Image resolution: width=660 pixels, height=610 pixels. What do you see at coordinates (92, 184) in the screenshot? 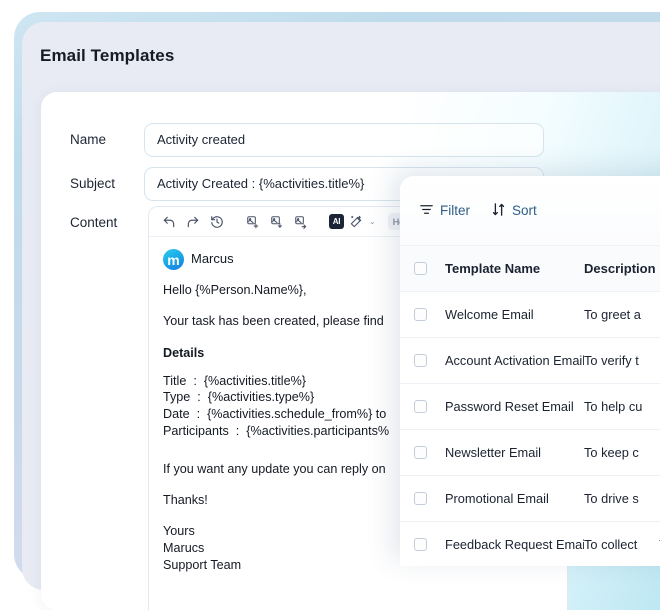
I see `subject-label: Subject` at bounding box center [92, 184].